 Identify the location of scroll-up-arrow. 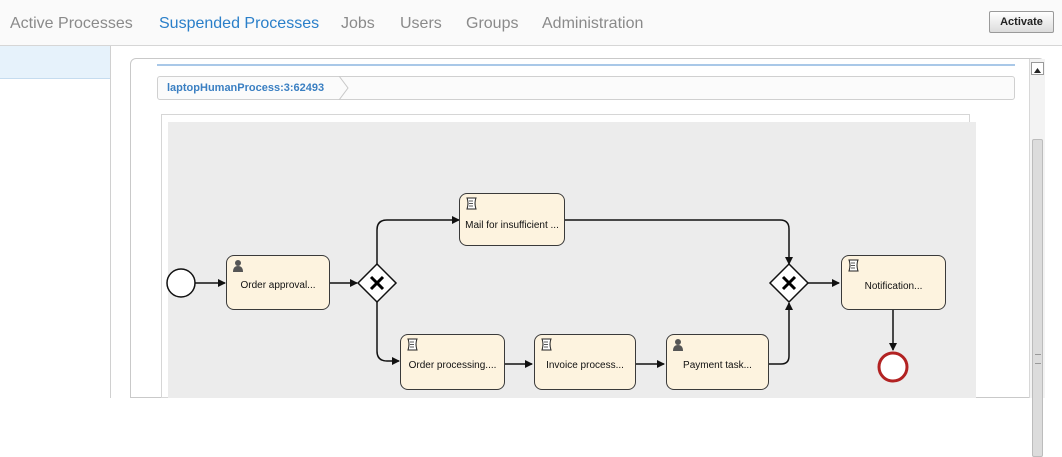
(1037, 68).